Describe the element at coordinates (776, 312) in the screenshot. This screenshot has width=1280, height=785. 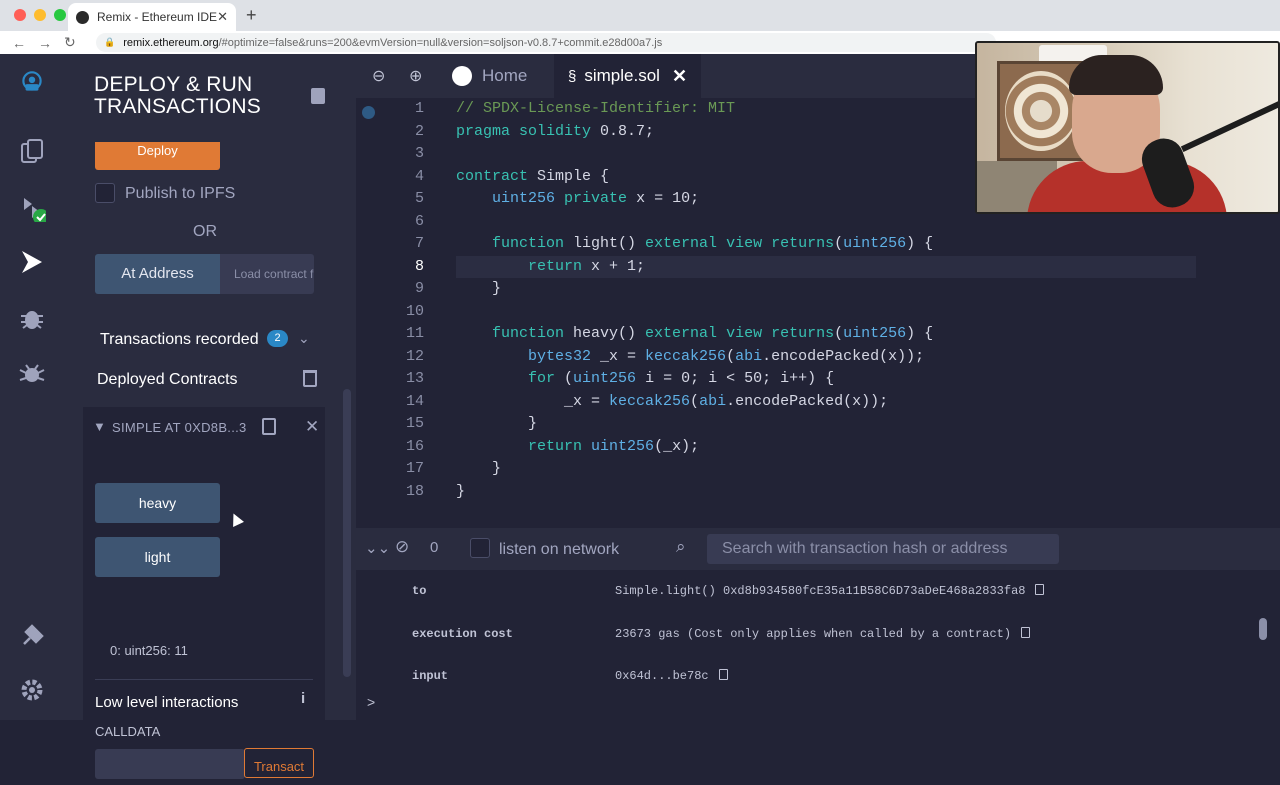
I see `code-line: 10` at that location.